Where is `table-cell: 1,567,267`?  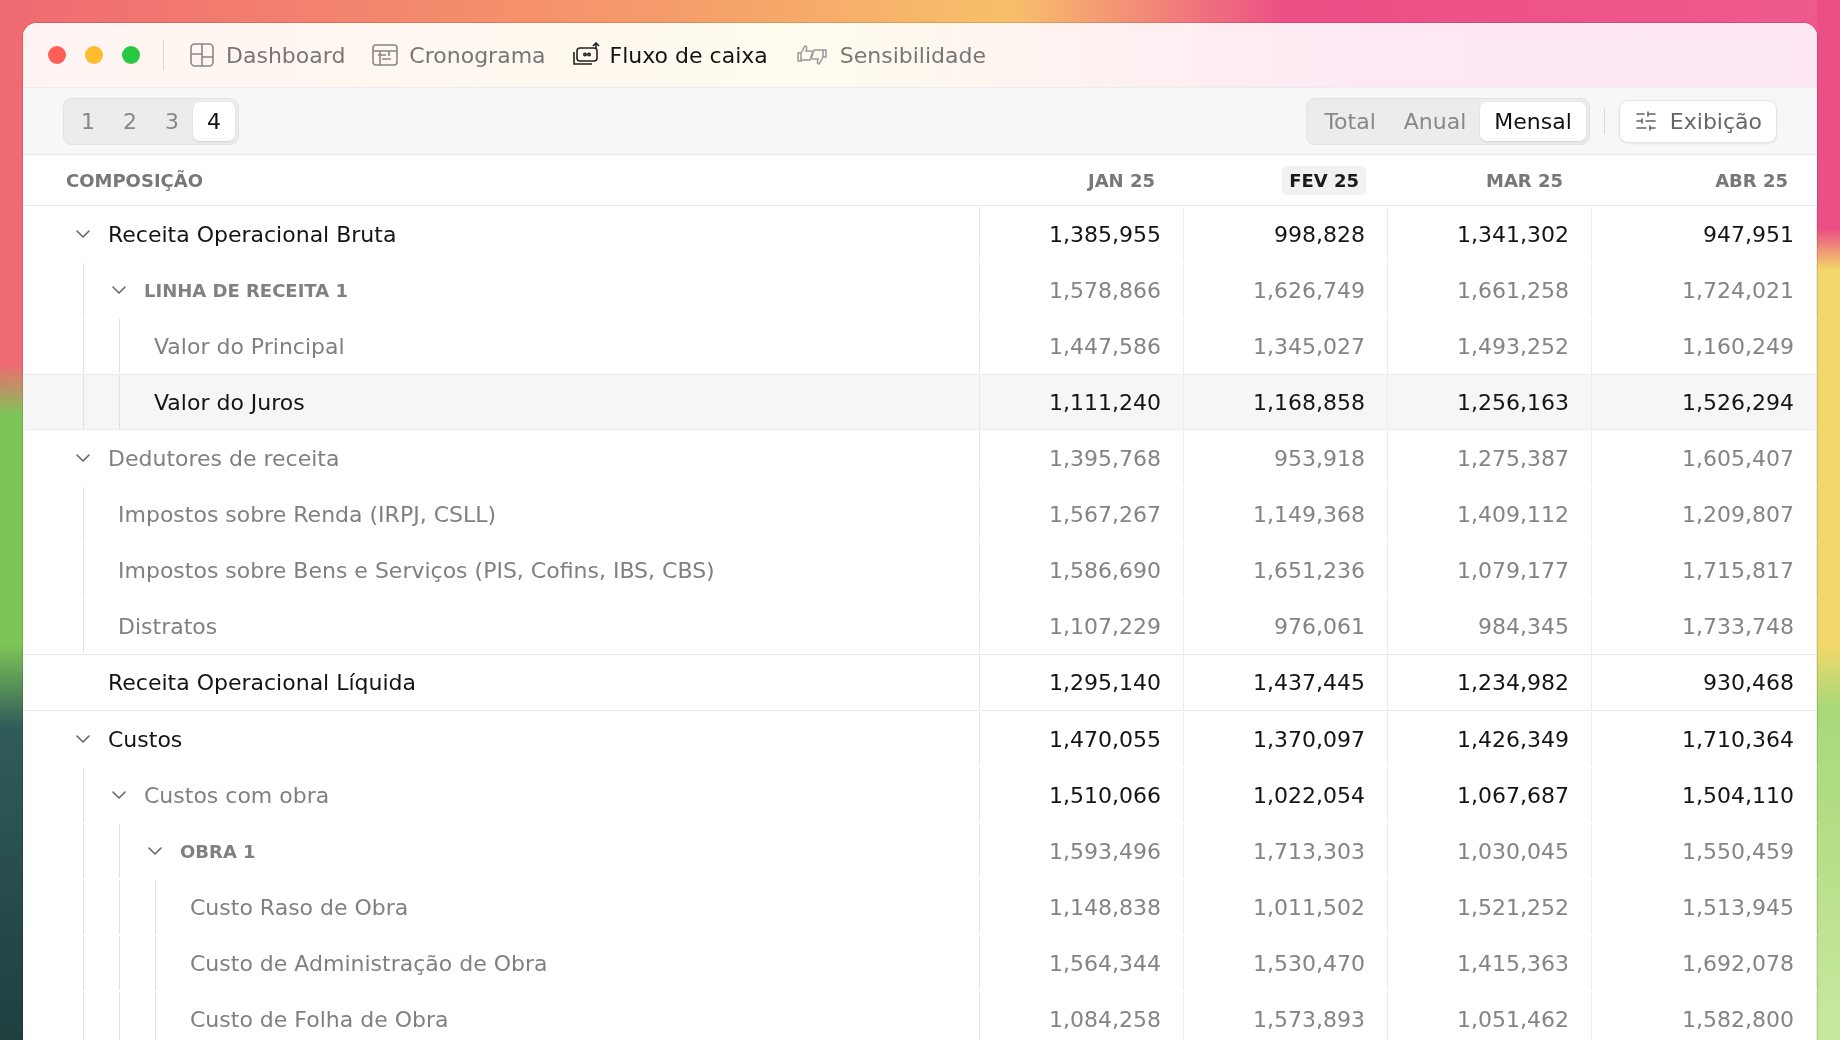 table-cell: 1,567,267 is located at coordinates (1105, 514).